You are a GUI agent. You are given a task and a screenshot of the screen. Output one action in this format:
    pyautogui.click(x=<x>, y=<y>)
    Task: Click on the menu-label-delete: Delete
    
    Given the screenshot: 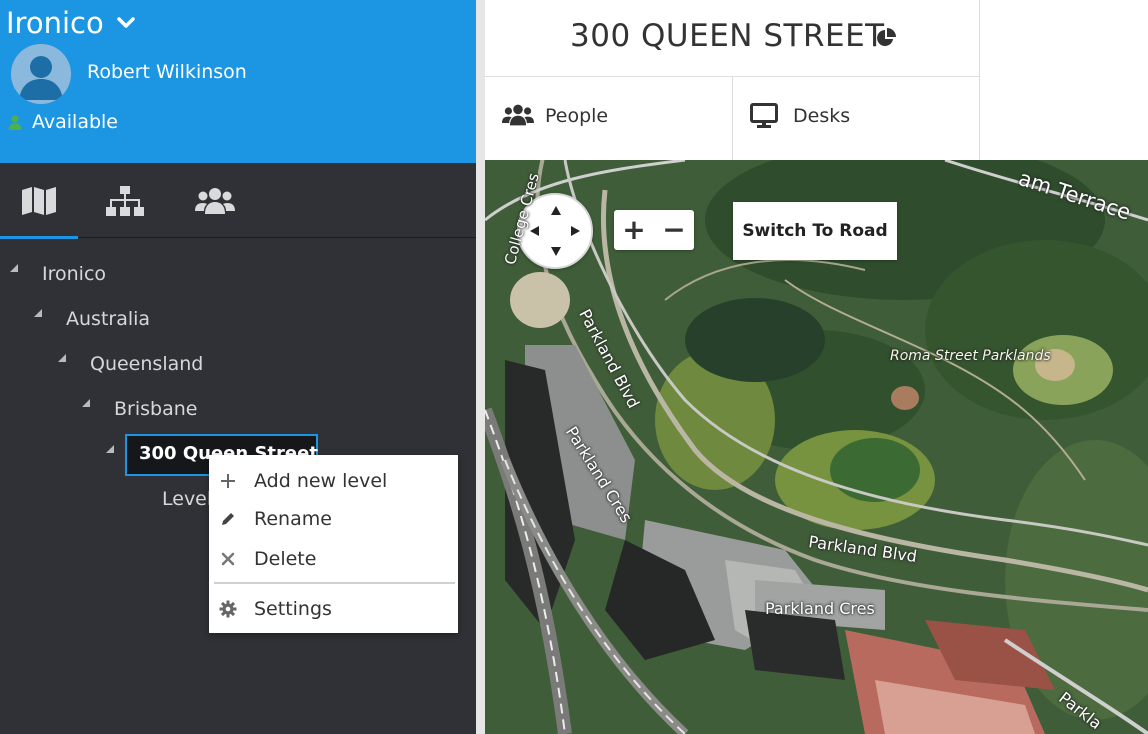 What is the action you would take?
    pyautogui.click(x=285, y=559)
    